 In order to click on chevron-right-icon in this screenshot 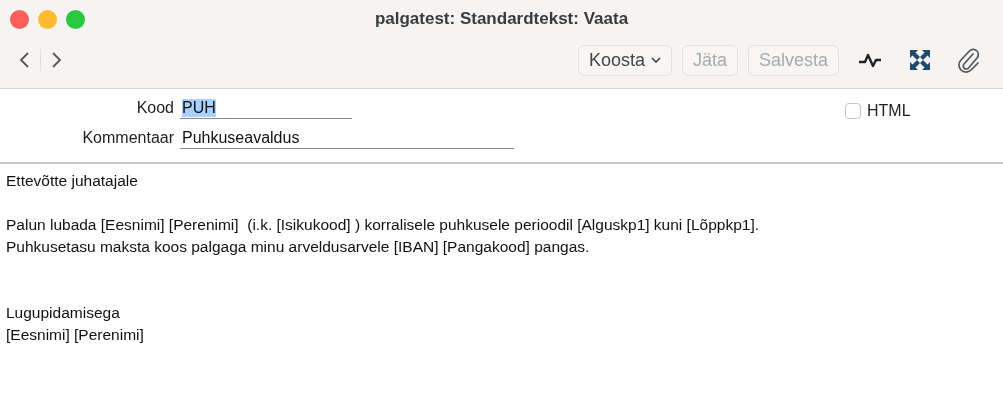, I will do `click(56, 60)`.